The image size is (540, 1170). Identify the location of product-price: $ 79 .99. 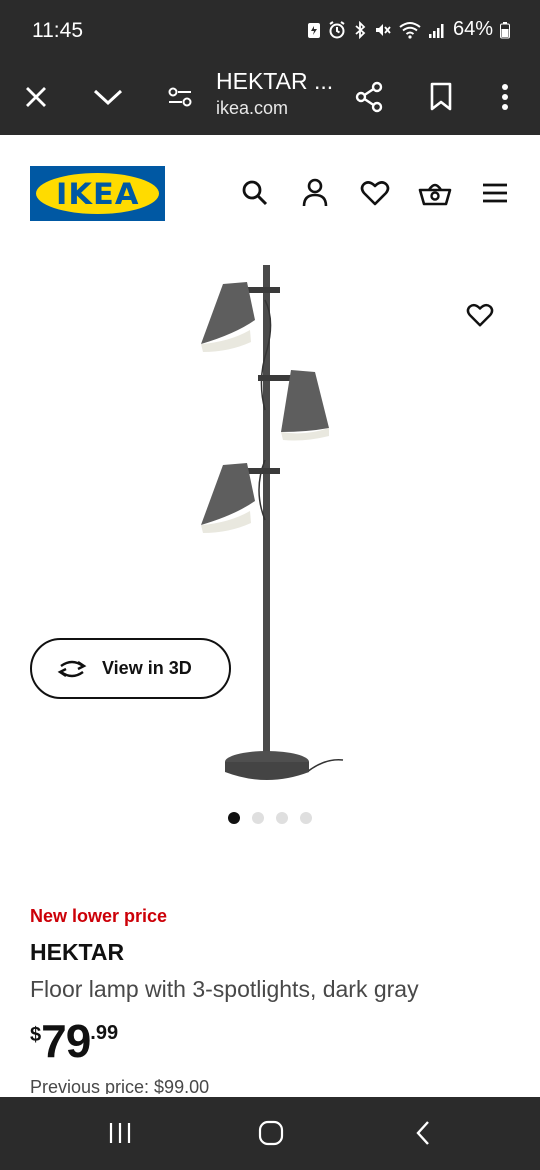
(74, 1041).